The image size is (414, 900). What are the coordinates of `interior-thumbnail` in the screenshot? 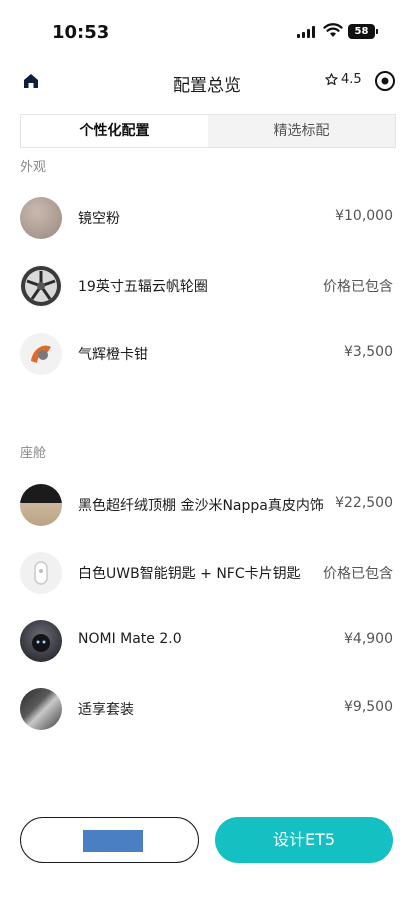 It's located at (41, 505).